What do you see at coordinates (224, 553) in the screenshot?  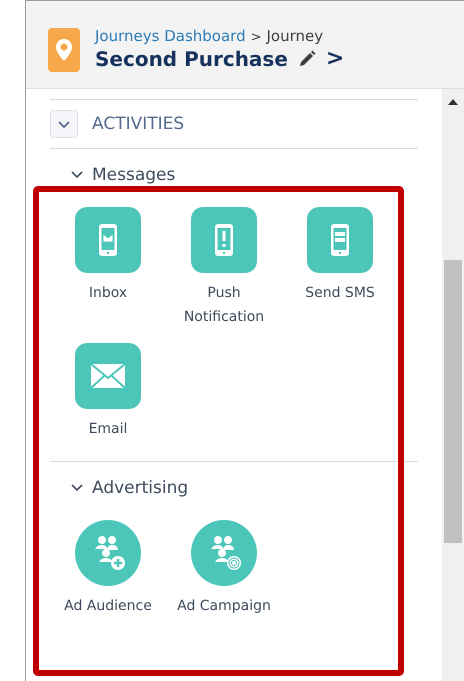 I see `people-target-icon` at bounding box center [224, 553].